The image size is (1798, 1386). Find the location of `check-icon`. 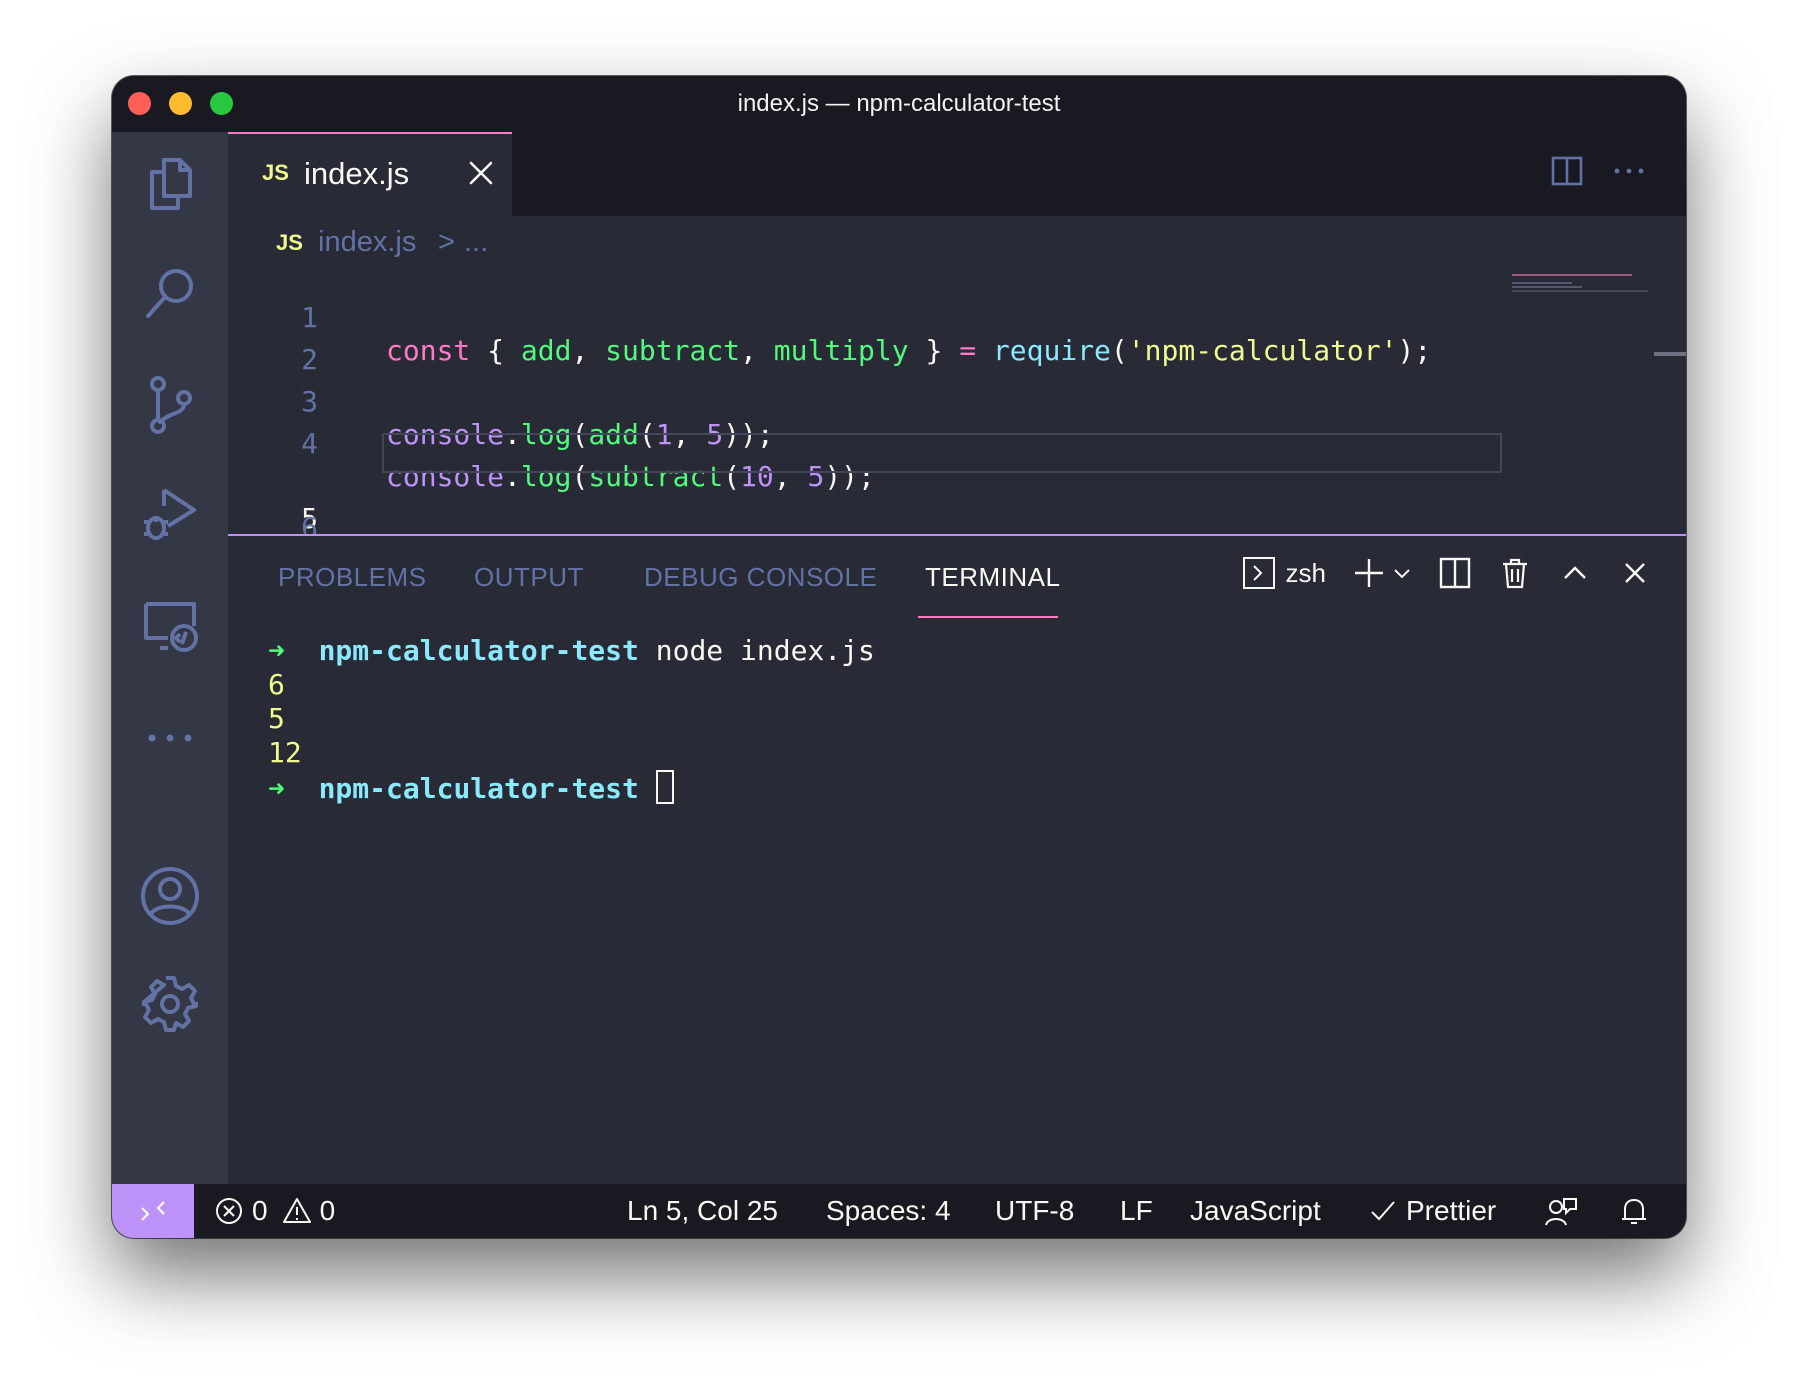

check-icon is located at coordinates (1383, 1211).